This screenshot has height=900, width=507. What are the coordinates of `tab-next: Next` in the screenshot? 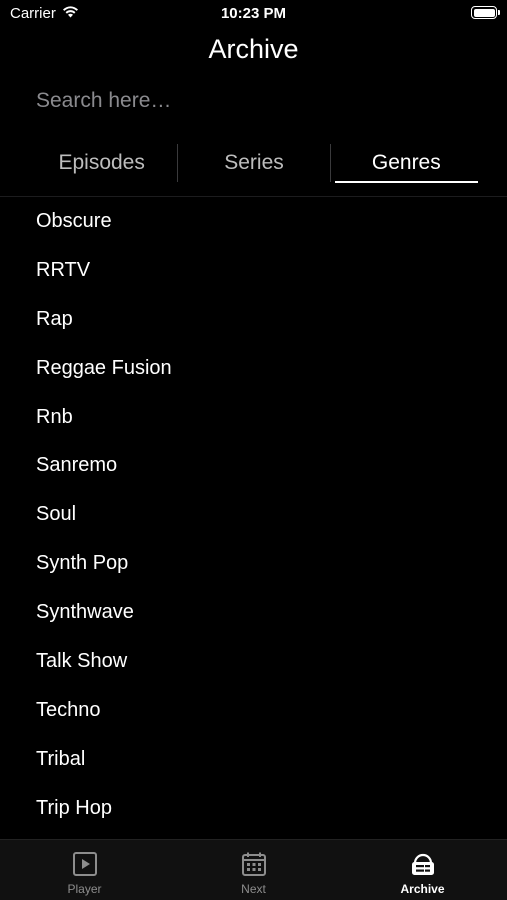 It's located at (253, 870).